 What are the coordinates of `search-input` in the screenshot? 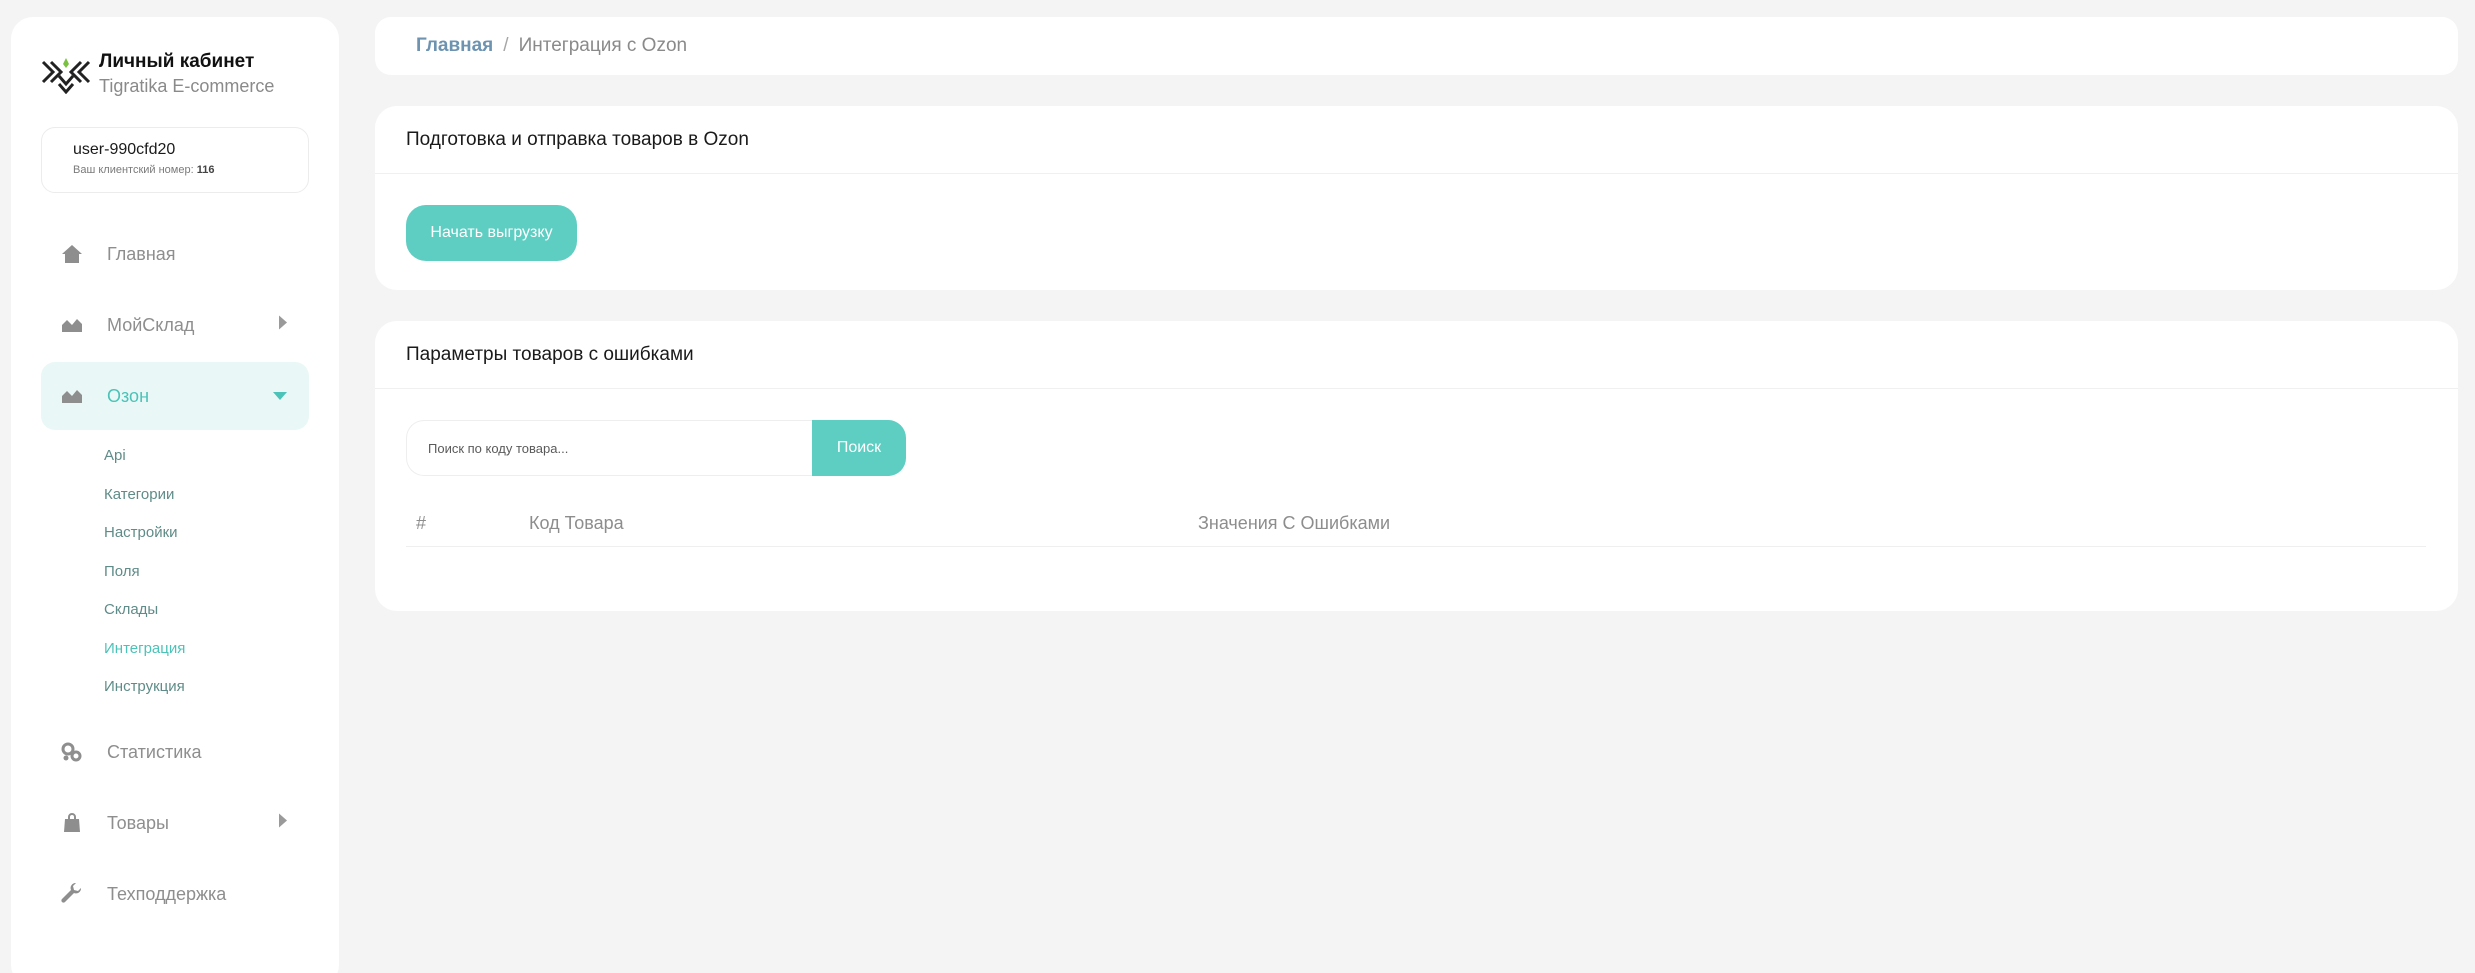 It's located at (609, 448).